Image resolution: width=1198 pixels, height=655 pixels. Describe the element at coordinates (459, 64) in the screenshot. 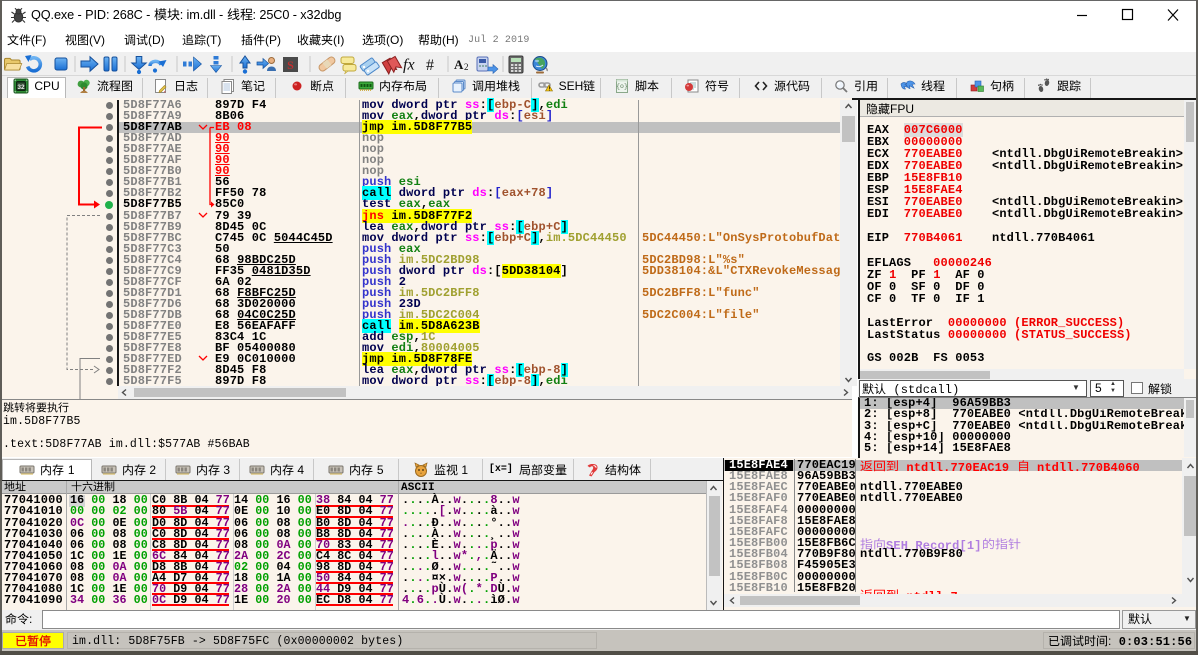

I see `svg-text: A` at that location.